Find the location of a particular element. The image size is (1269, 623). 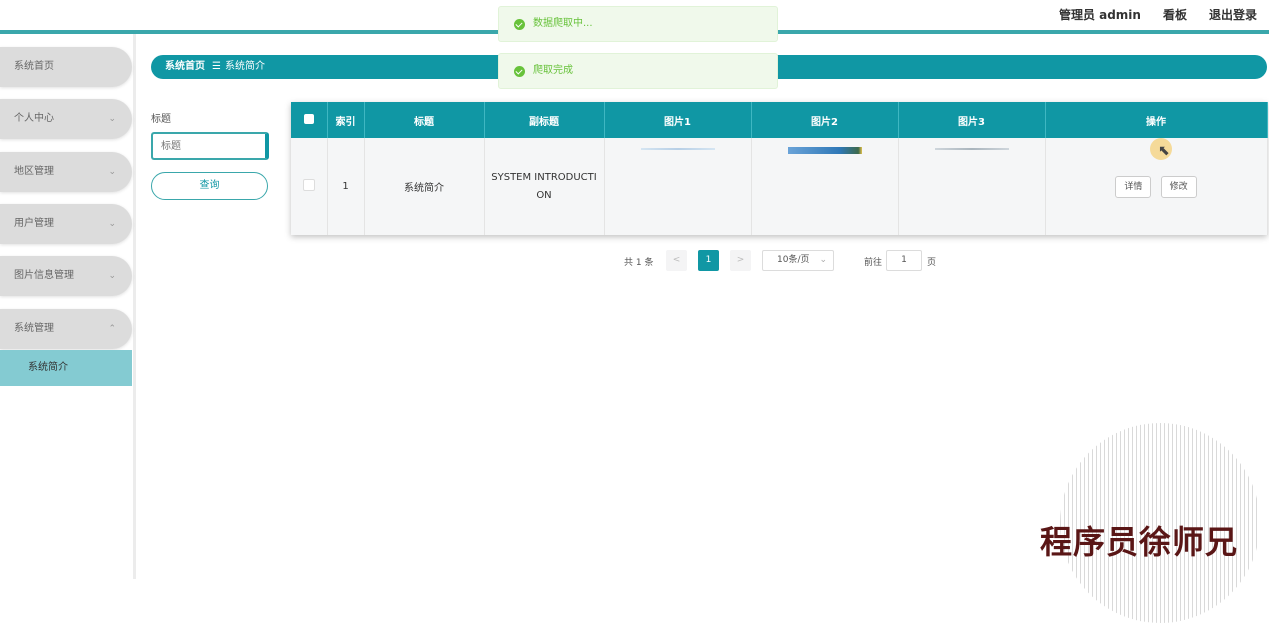

table-header-row: 索引 标题 副标题 图片1 图片2 图片3 操作 is located at coordinates (779, 120).